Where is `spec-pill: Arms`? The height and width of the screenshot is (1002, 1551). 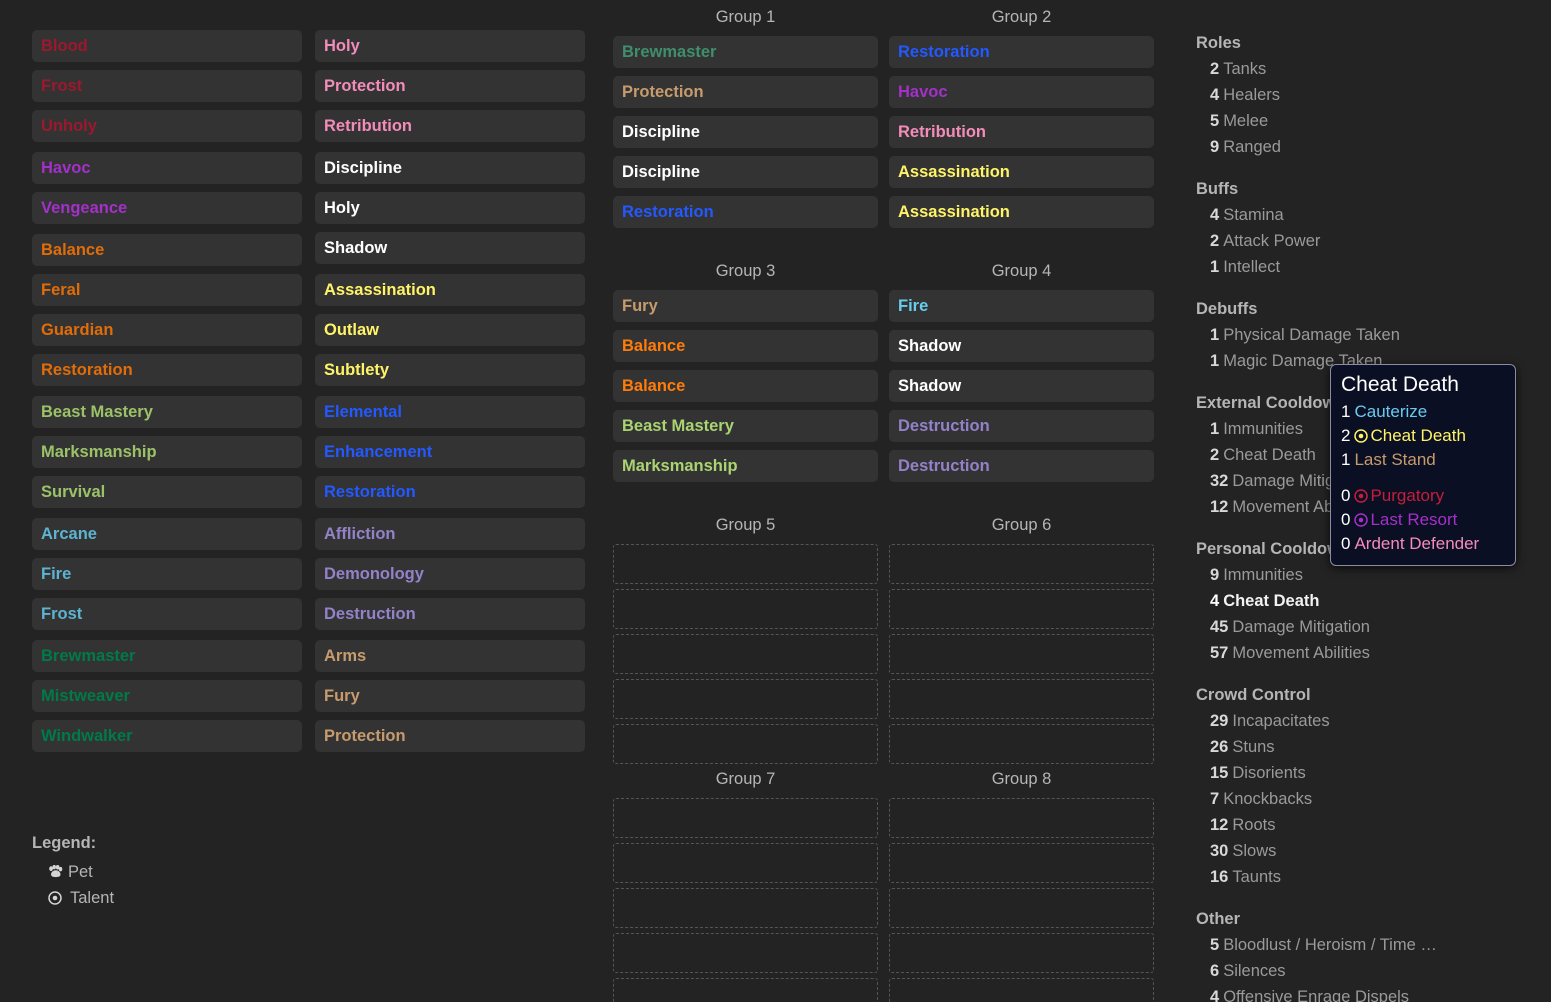 spec-pill: Arms is located at coordinates (450, 656).